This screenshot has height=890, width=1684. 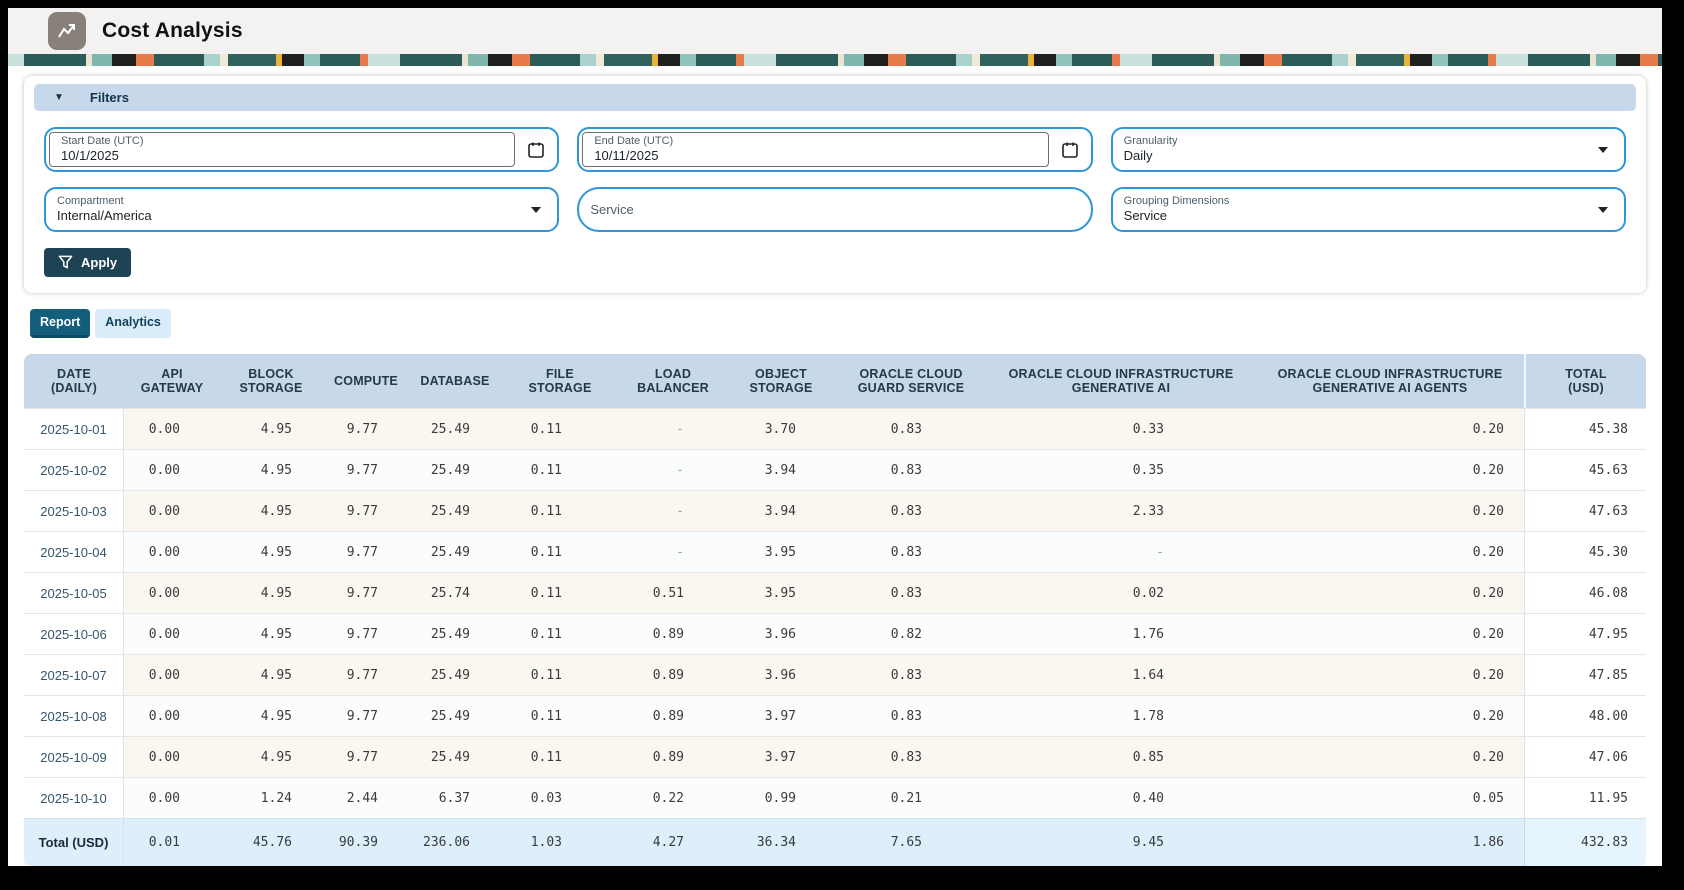 What do you see at coordinates (366, 842) in the screenshot?
I see `cost-value-cell: 90.39` at bounding box center [366, 842].